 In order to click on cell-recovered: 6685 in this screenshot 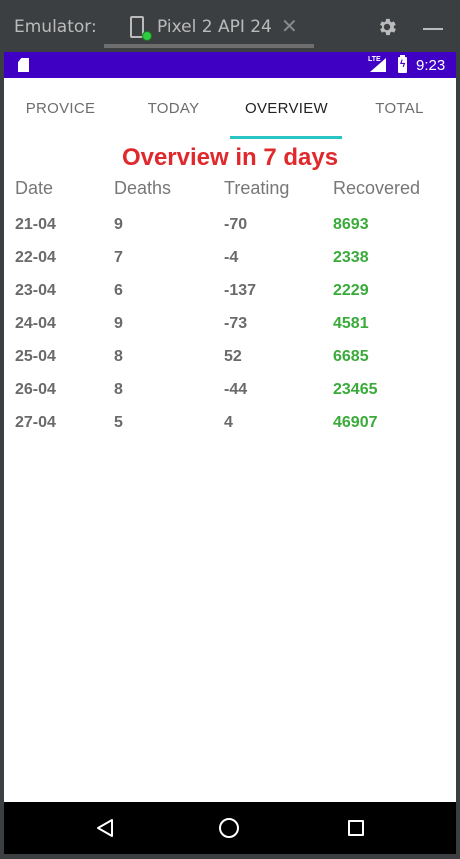, I will do `click(351, 356)`.